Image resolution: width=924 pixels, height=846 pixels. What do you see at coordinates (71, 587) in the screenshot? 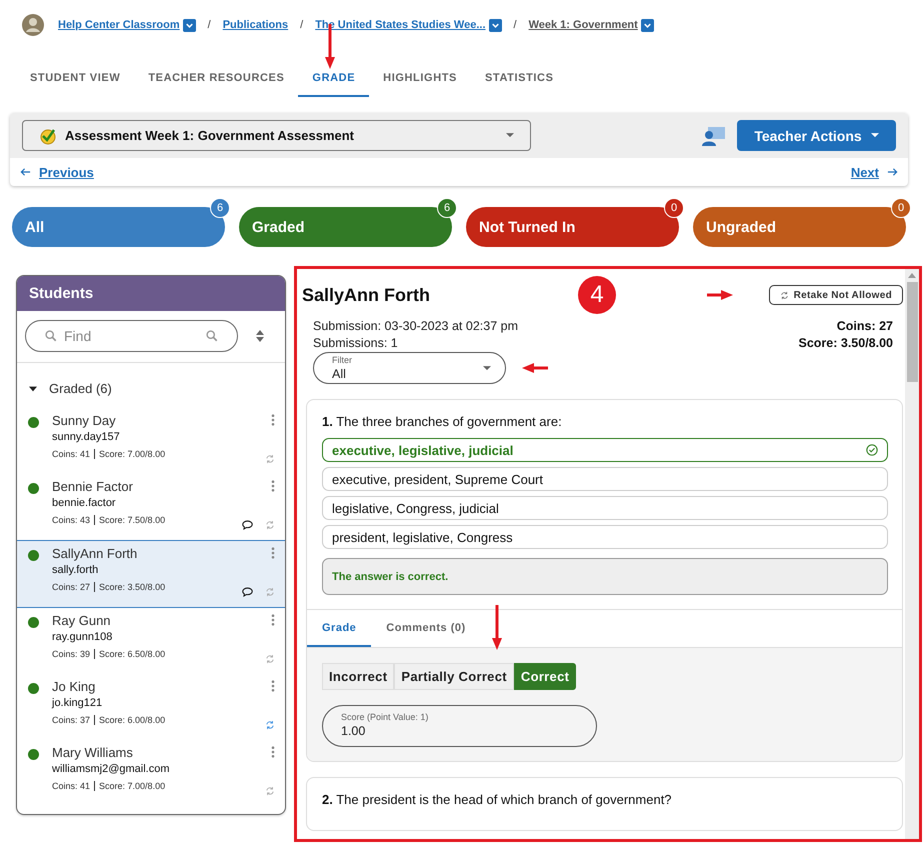
I see `coins-text: Coins: 27` at bounding box center [71, 587].